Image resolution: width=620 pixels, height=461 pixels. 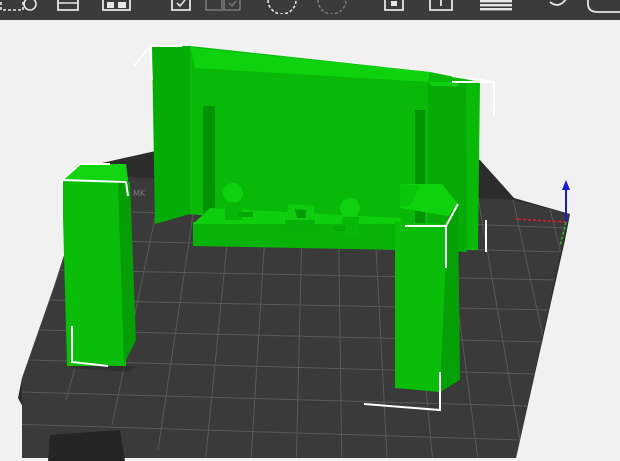 I want to click on left-pillar, so click(x=99, y=265).